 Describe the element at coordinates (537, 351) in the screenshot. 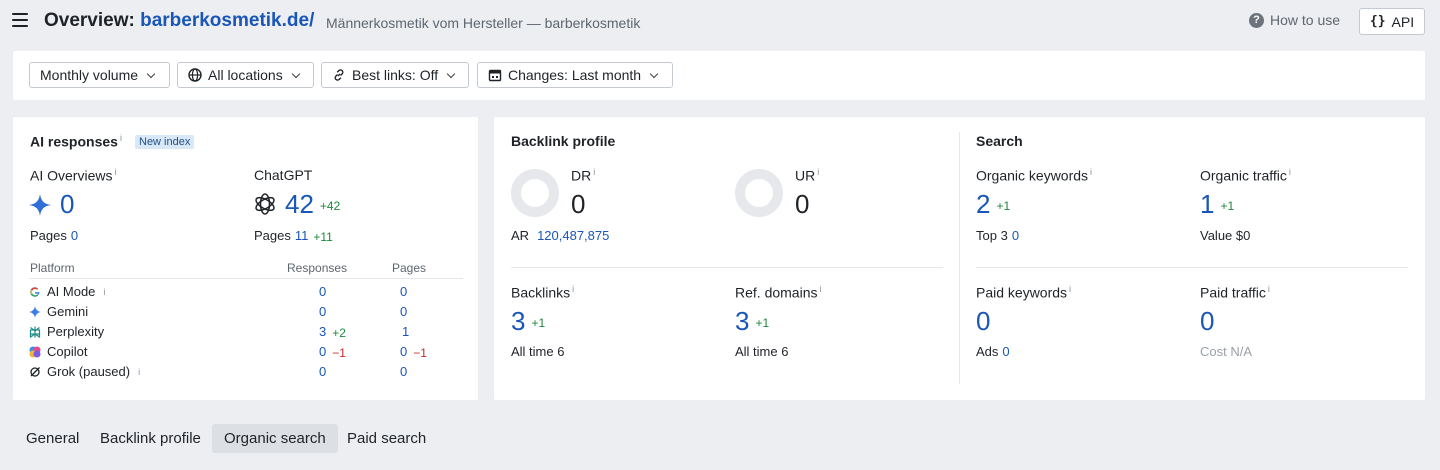

I see `backlinks-all-time: All time 6` at that location.